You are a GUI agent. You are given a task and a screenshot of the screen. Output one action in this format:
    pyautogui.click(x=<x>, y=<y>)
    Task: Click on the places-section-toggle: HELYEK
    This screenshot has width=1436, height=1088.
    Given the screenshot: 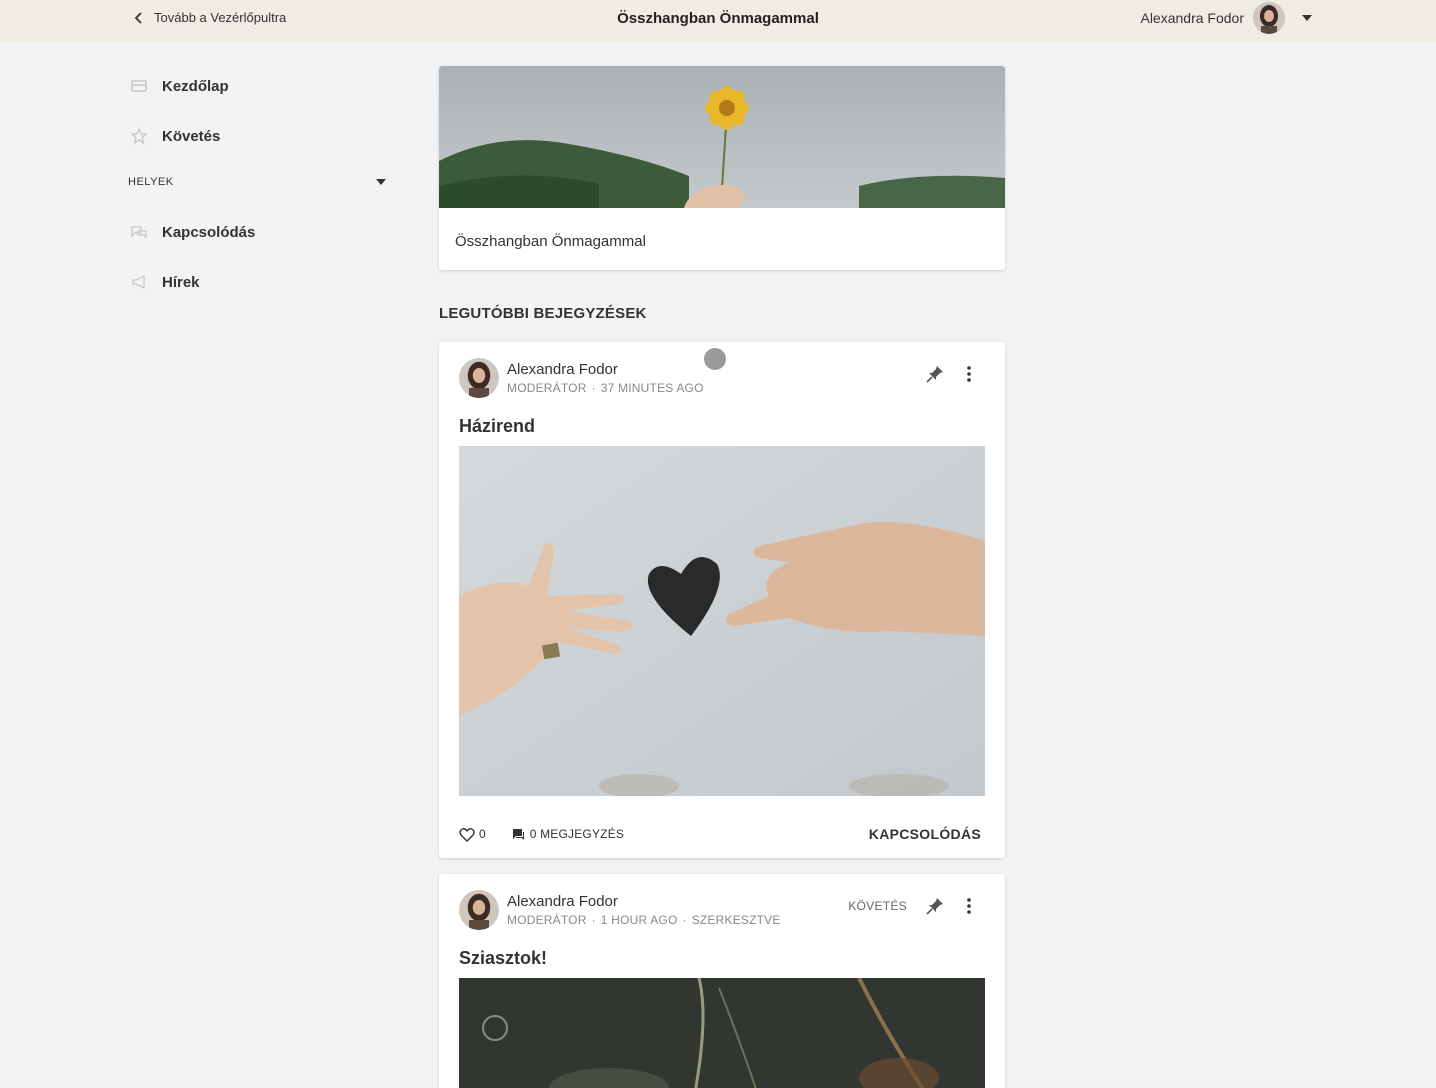 What is the action you would take?
    pyautogui.click(x=258, y=182)
    